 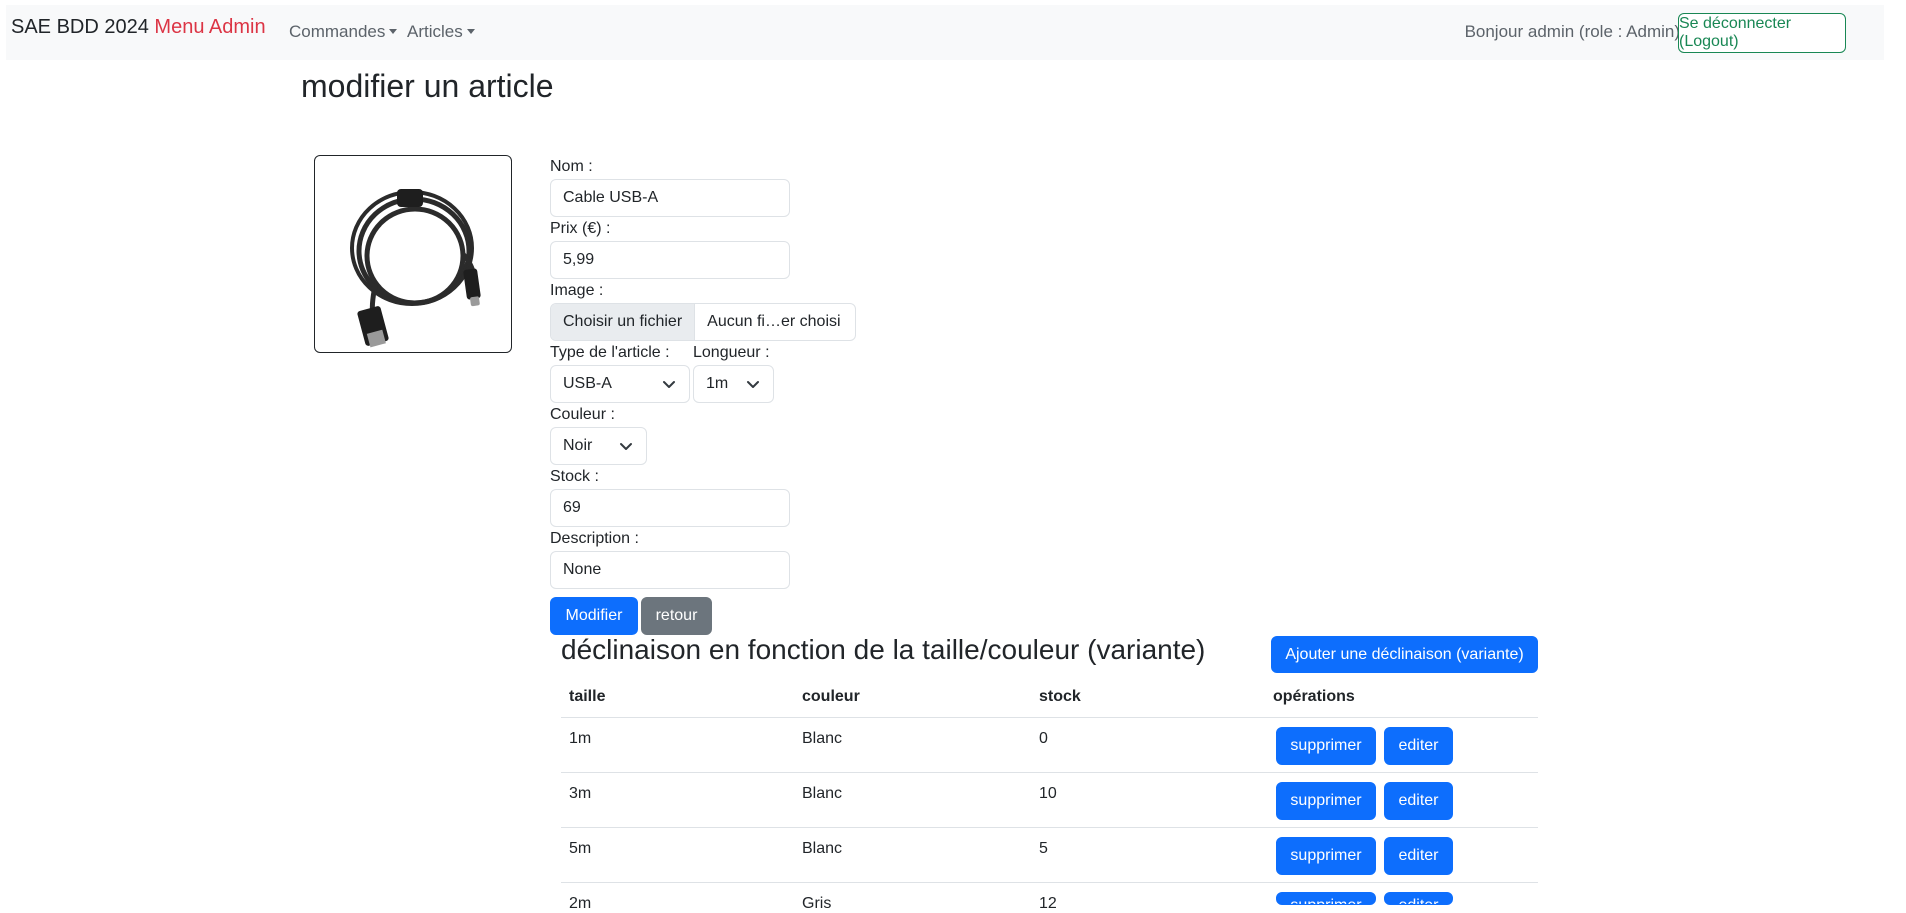 I want to click on stock-field: 69, so click(x=670, y=508).